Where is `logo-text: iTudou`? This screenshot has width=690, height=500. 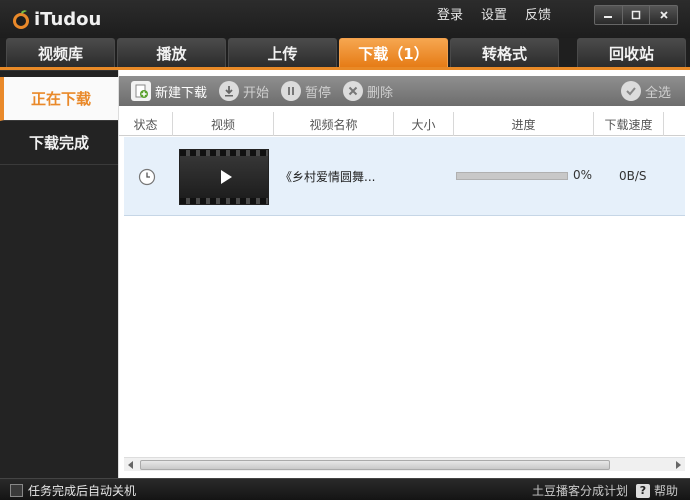
logo-text: iTudou is located at coordinates (68, 19).